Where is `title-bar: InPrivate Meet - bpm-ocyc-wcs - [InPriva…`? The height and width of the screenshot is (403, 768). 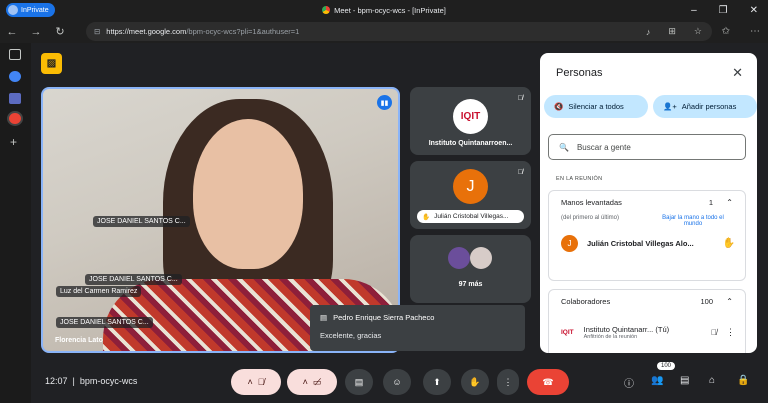
title-bar: InPrivate Meet - bpm-ocyc-wcs - [InPriva… is located at coordinates (384, 10).